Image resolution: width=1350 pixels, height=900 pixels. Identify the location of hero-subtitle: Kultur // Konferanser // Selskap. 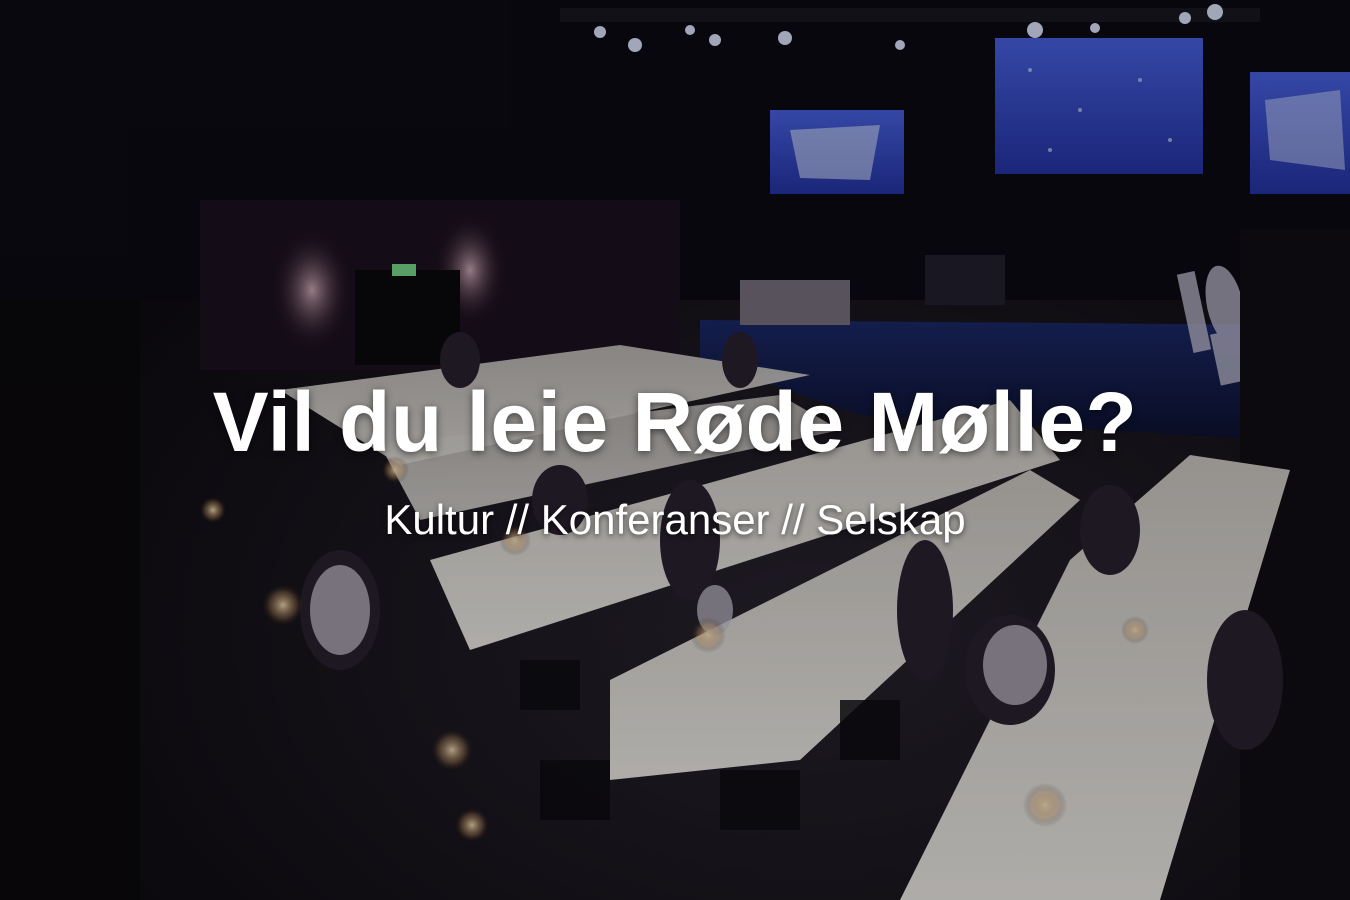
(675, 519).